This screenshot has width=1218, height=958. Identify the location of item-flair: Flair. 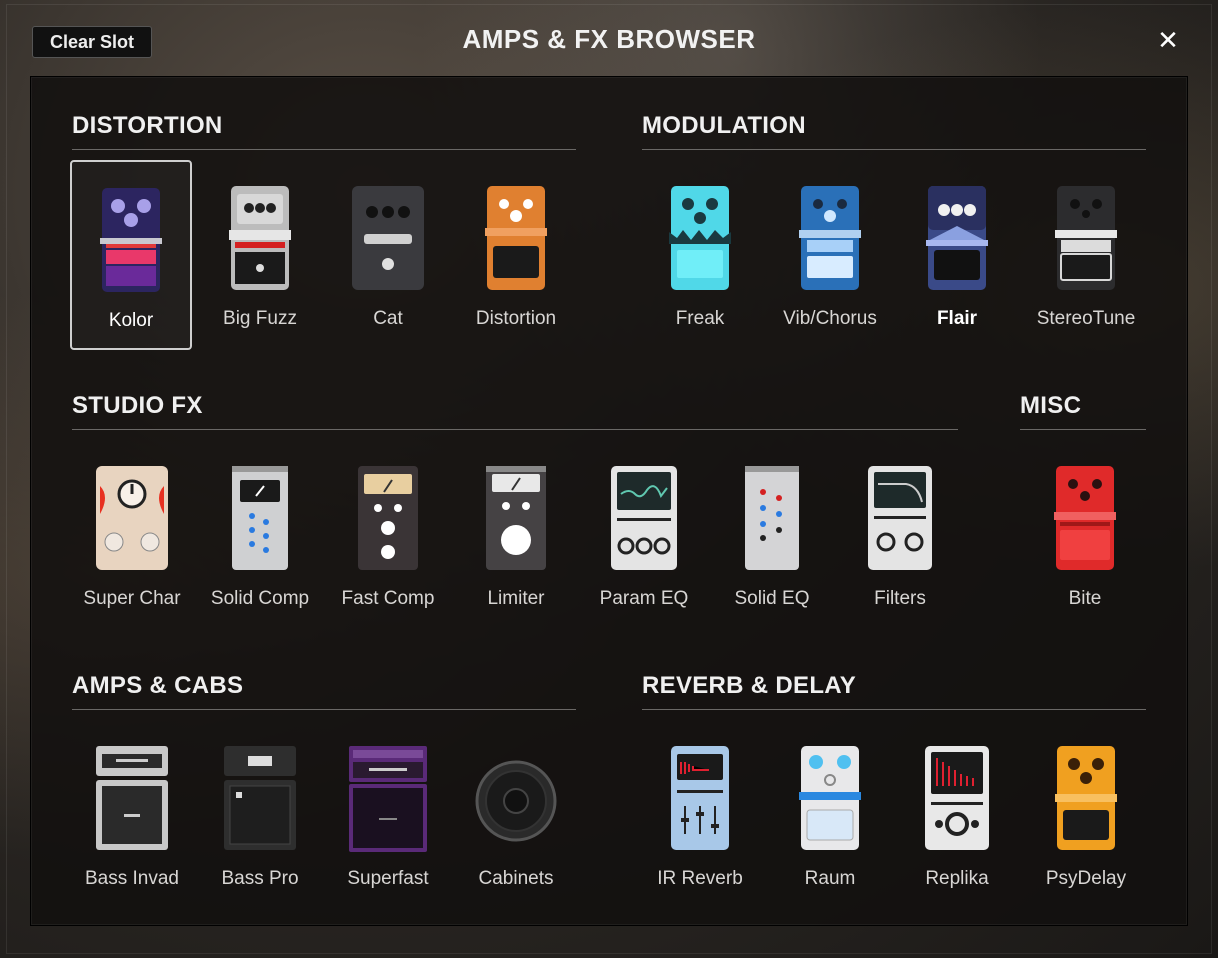
(957, 255).